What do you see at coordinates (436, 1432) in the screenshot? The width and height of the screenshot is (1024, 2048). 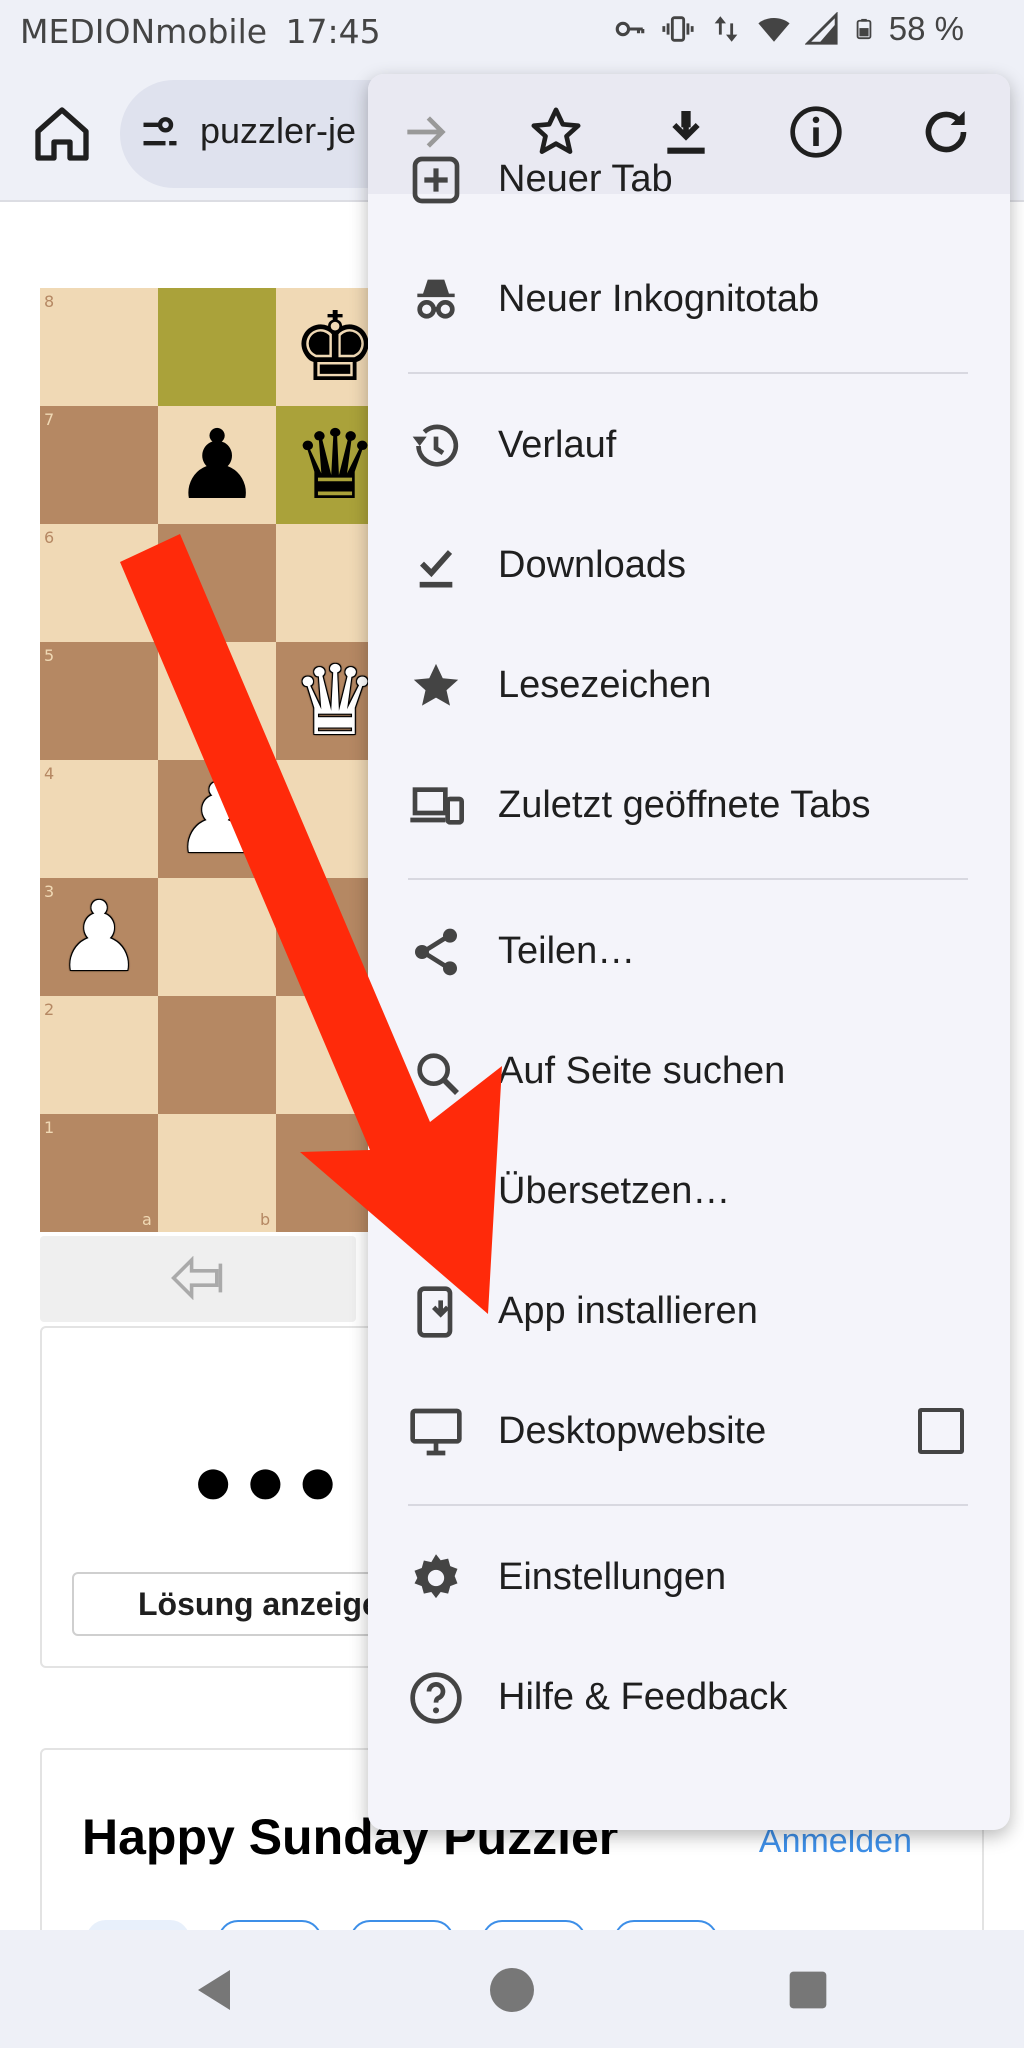 I see `desktop-icon` at bounding box center [436, 1432].